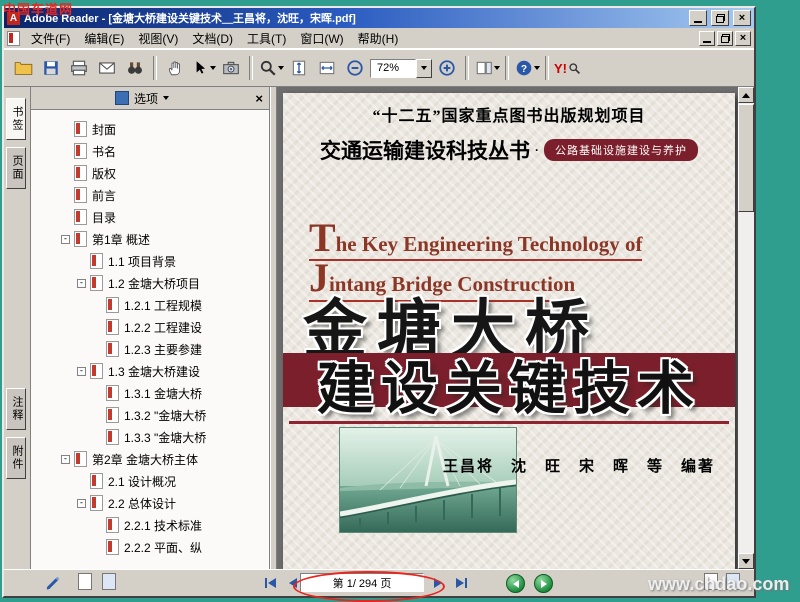  Describe the element at coordinates (150, 217) in the screenshot. I see `bookmark-item: 目录` at that location.